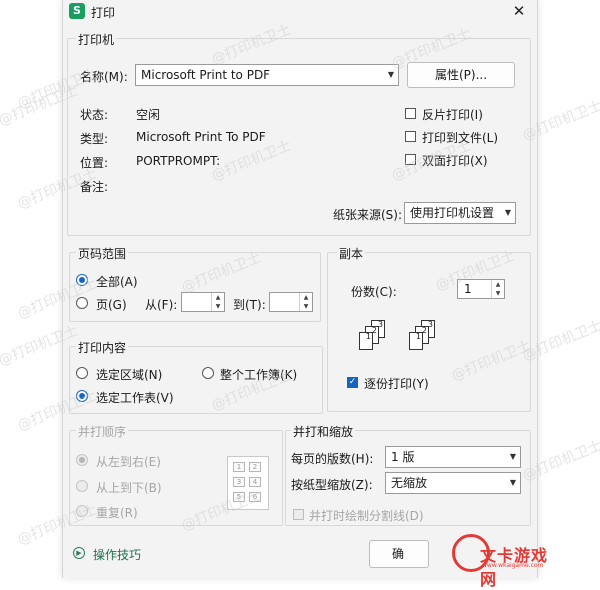  Describe the element at coordinates (117, 281) in the screenshot. I see `page-range-all-label: 全部(A)` at that location.